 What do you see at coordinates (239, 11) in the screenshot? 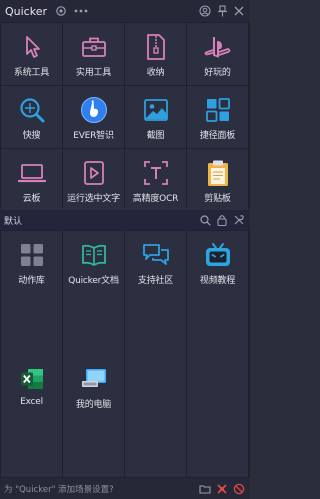
I see `close-icon` at bounding box center [239, 11].